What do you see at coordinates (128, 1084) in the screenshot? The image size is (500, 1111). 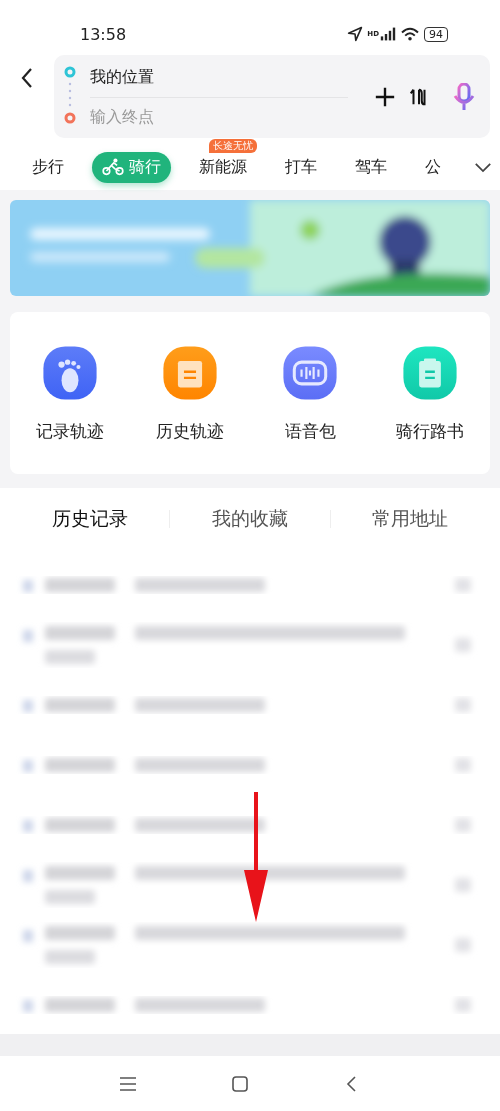 I see `menu-icon` at bounding box center [128, 1084].